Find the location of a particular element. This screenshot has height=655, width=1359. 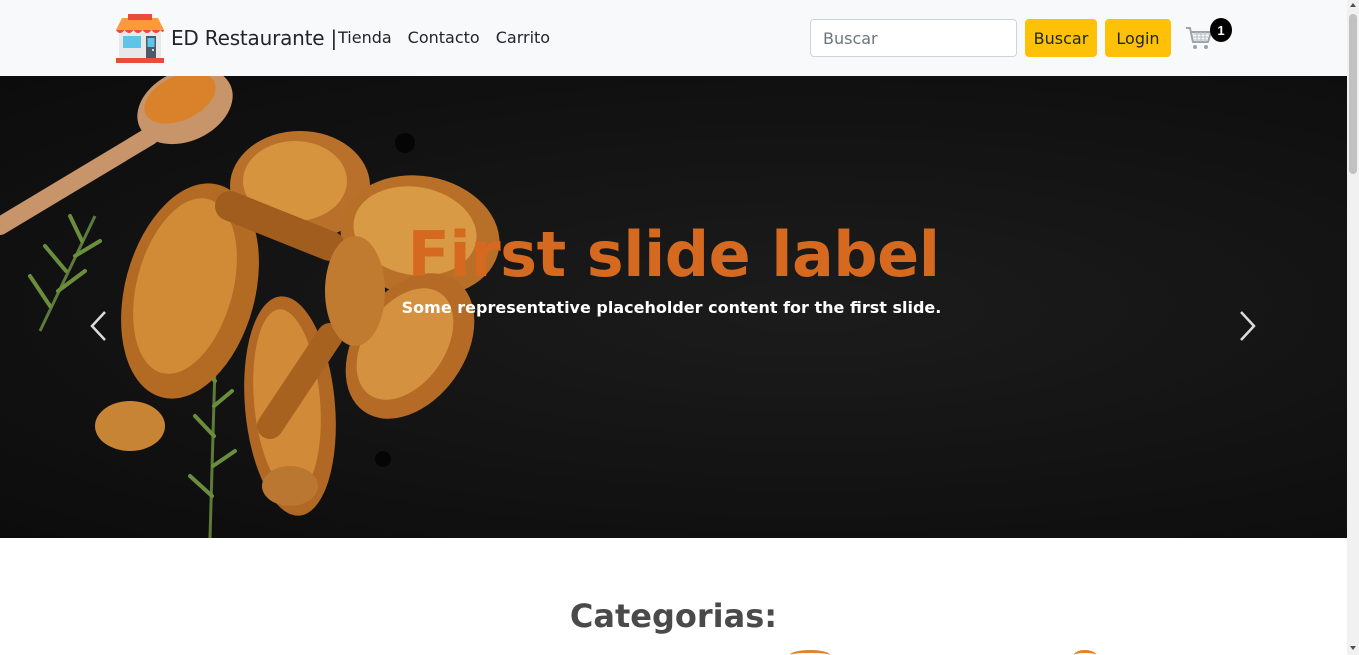

nav-links: Tienda Contacto Carrito is located at coordinates (444, 37).